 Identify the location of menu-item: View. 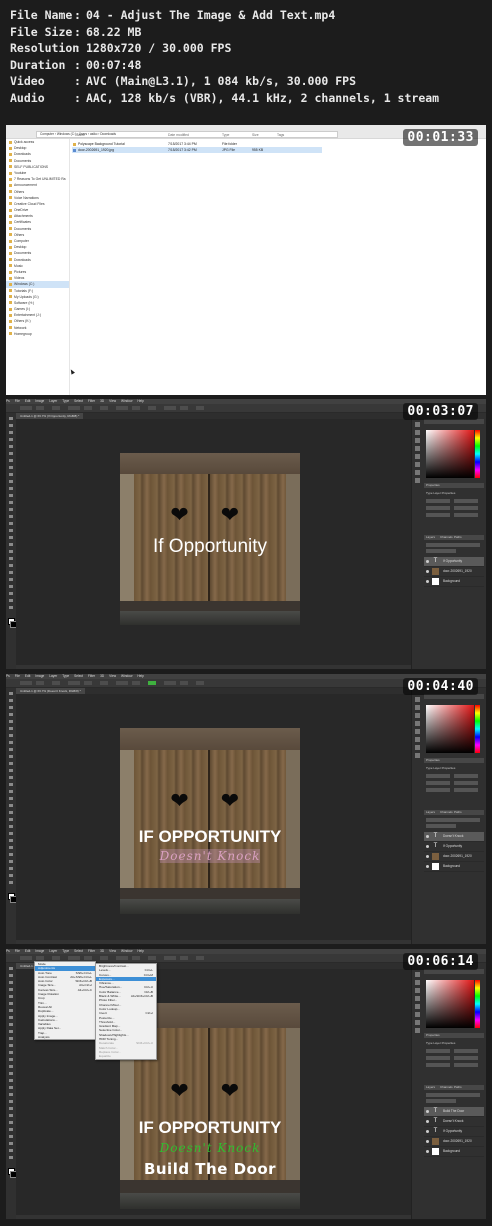
(112, 401).